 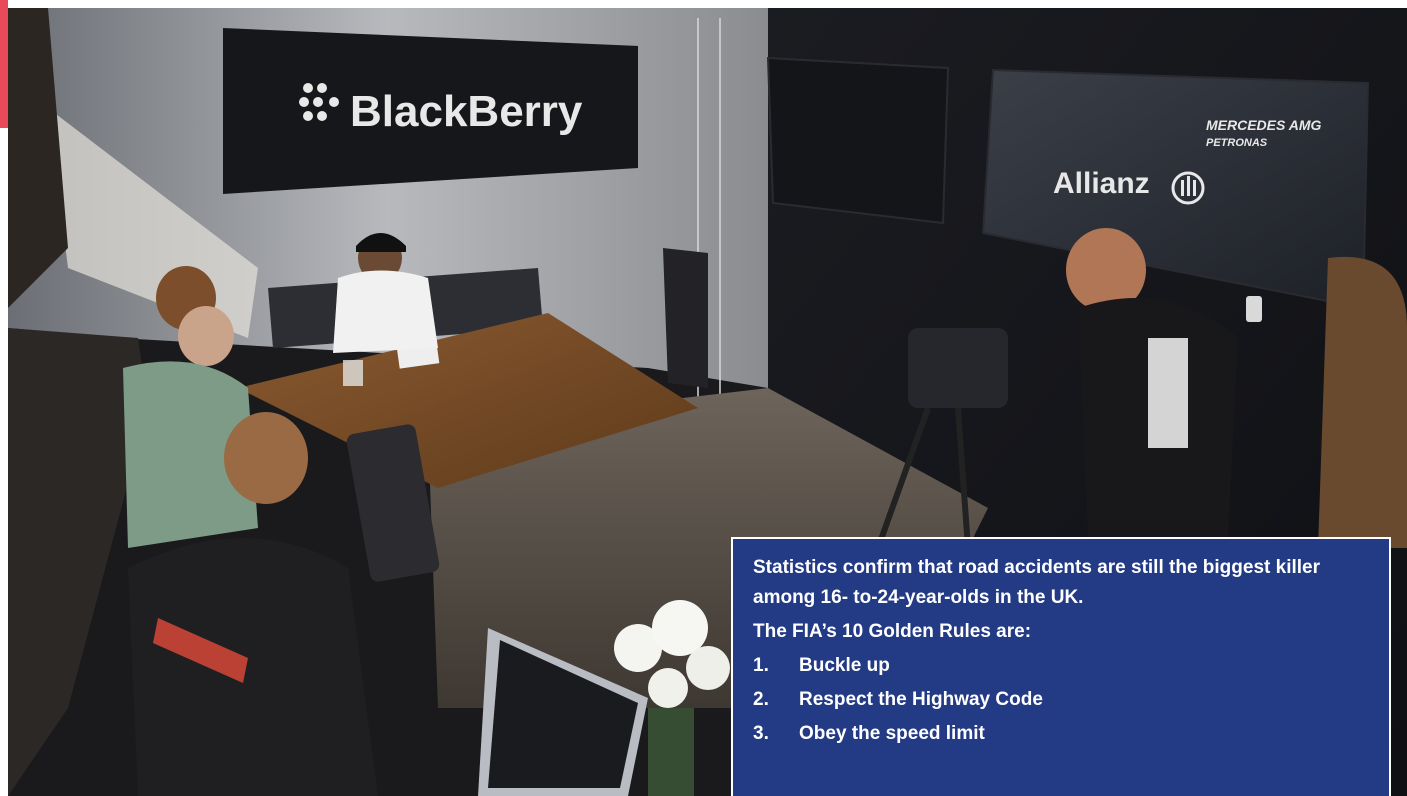 I want to click on rule-text: Buckle up, so click(x=844, y=665).